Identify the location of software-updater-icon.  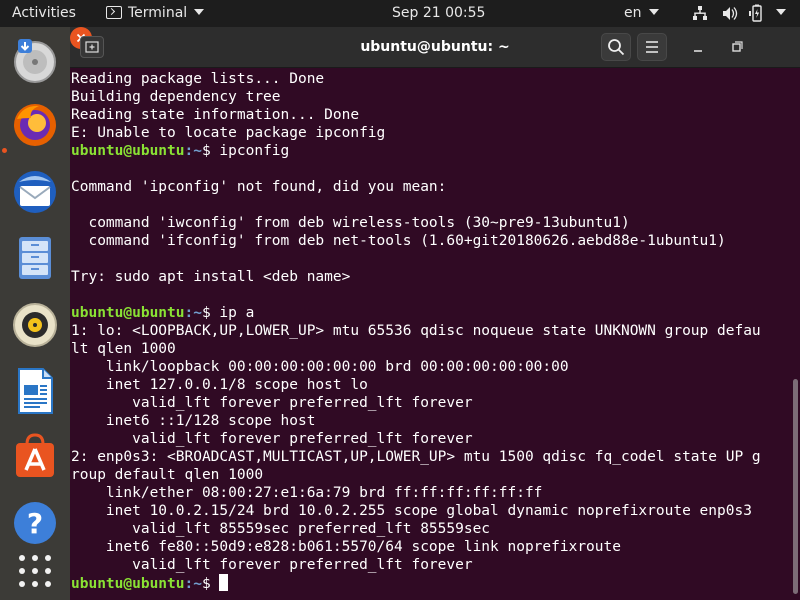
(35, 61).